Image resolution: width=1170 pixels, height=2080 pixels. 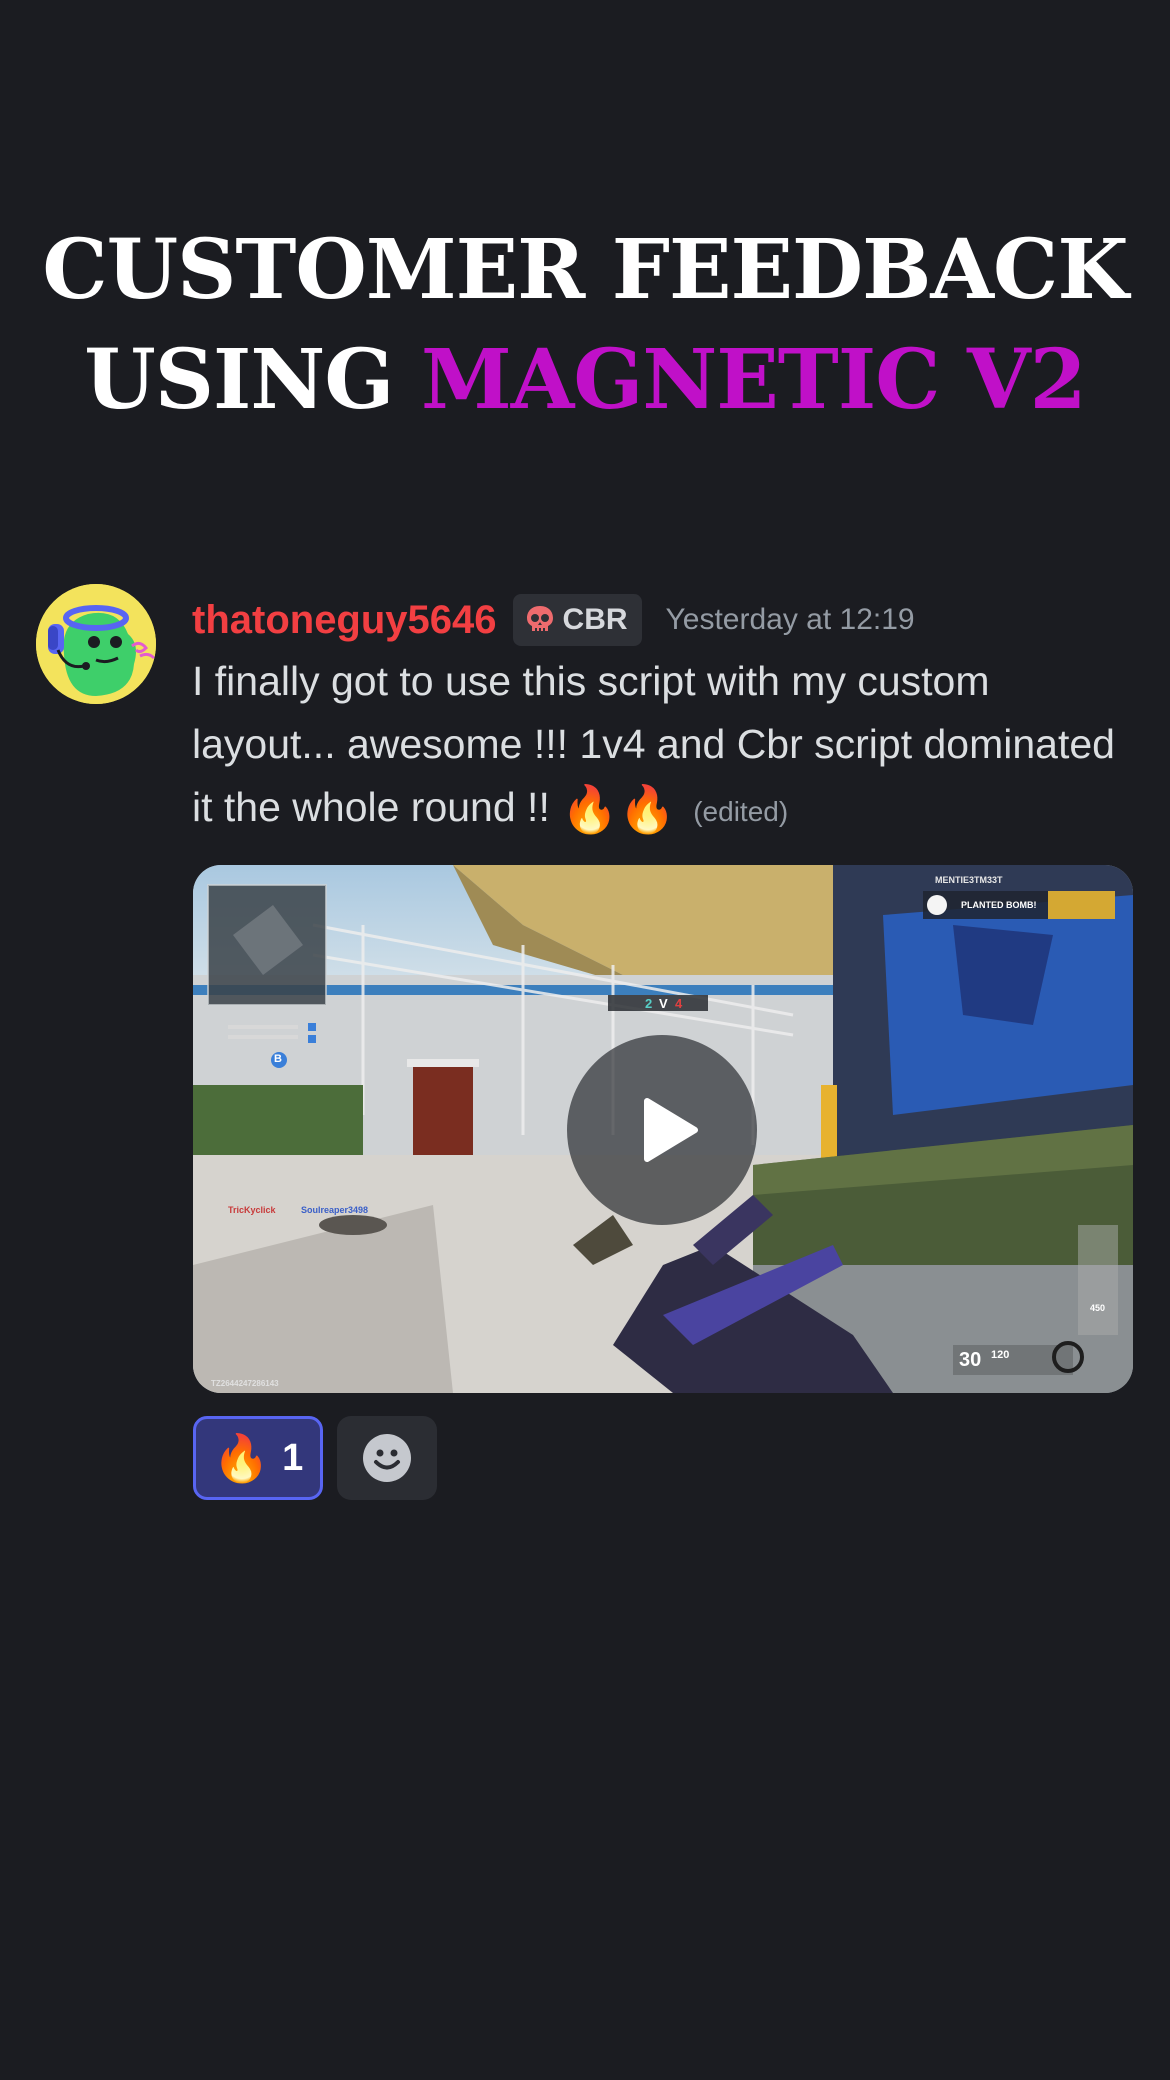 What do you see at coordinates (293, 1457) in the screenshot?
I see `reaction-count: 1` at bounding box center [293, 1457].